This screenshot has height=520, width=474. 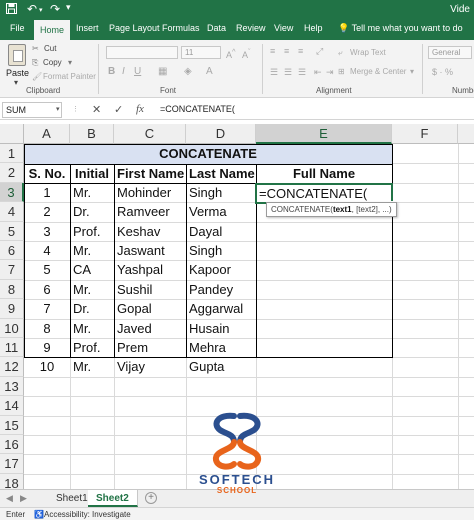 What do you see at coordinates (272, 51) in the screenshot?
I see `align-top-icon: ≡` at bounding box center [272, 51].